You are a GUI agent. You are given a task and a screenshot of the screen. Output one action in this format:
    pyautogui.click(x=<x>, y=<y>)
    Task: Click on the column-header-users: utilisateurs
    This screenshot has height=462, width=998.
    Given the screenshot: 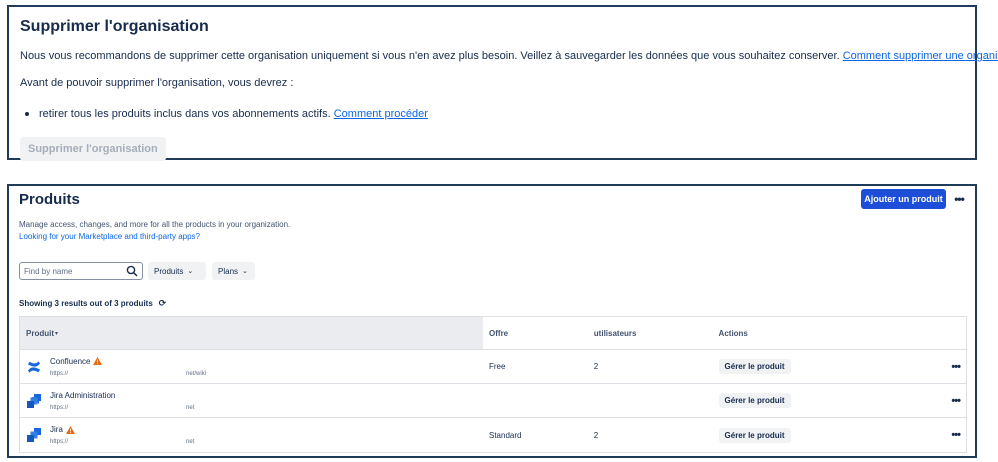 What is the action you would take?
    pyautogui.click(x=615, y=333)
    